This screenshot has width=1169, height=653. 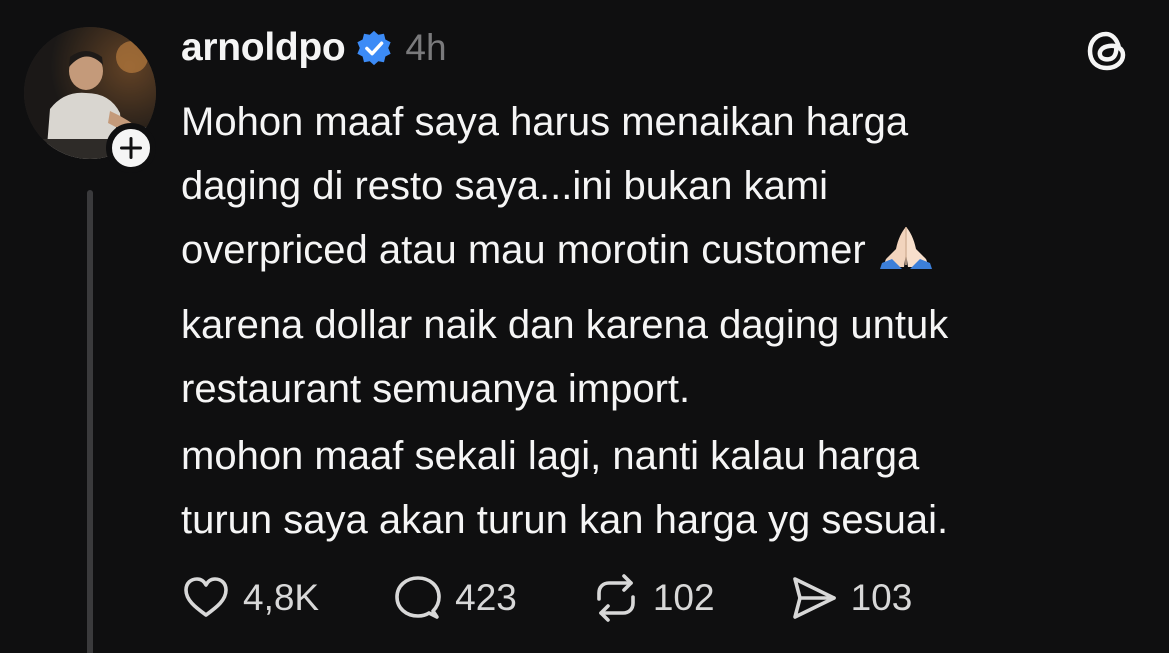 What do you see at coordinates (486, 597) in the screenshot?
I see `reply-count: 423` at bounding box center [486, 597].